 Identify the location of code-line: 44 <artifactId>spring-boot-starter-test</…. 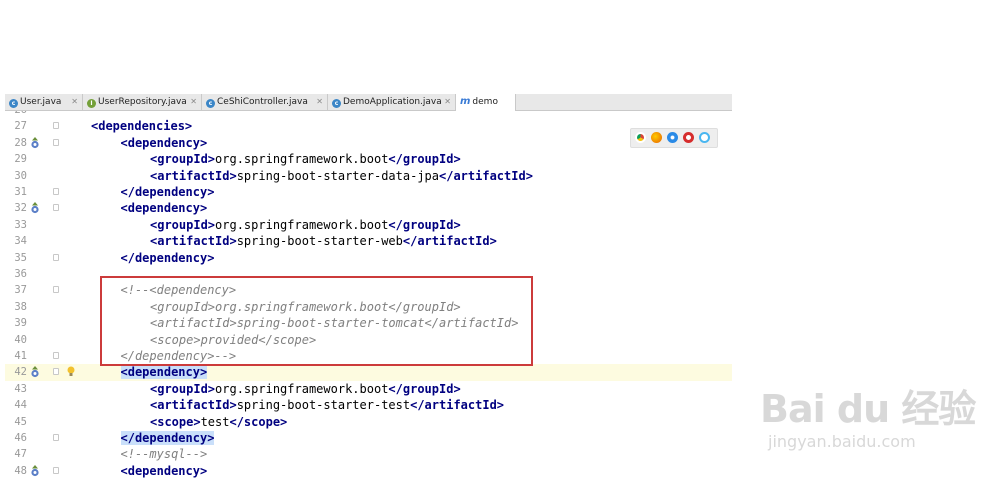
(368, 405).